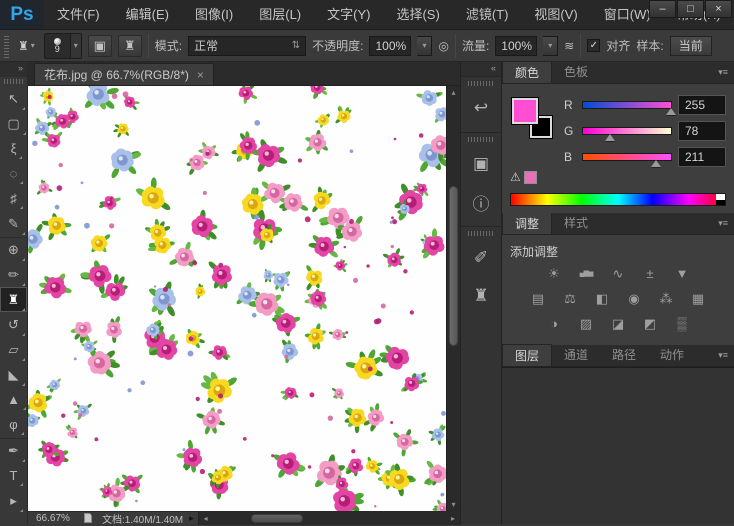  I want to click on threshold-icon: ◪, so click(618, 324).